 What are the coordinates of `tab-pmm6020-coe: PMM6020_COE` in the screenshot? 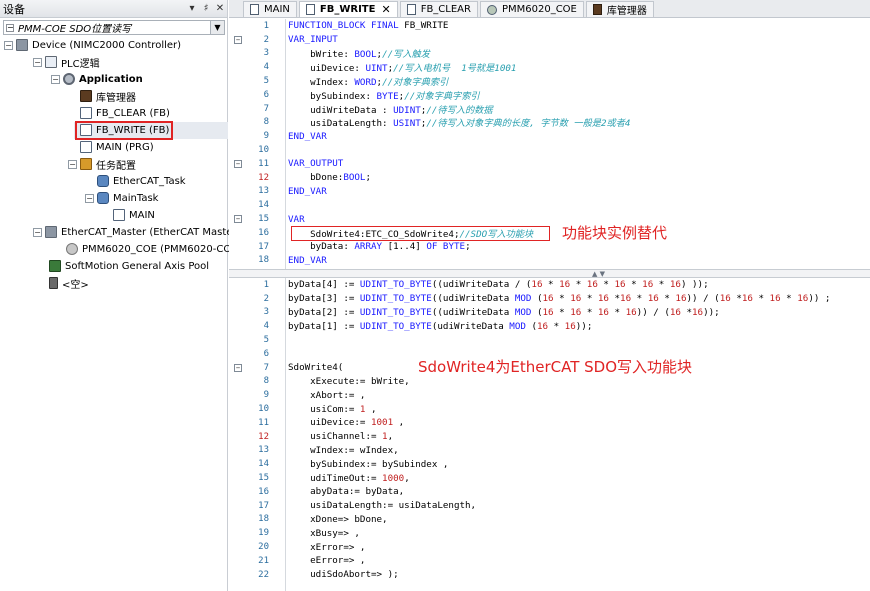 It's located at (531, 9).